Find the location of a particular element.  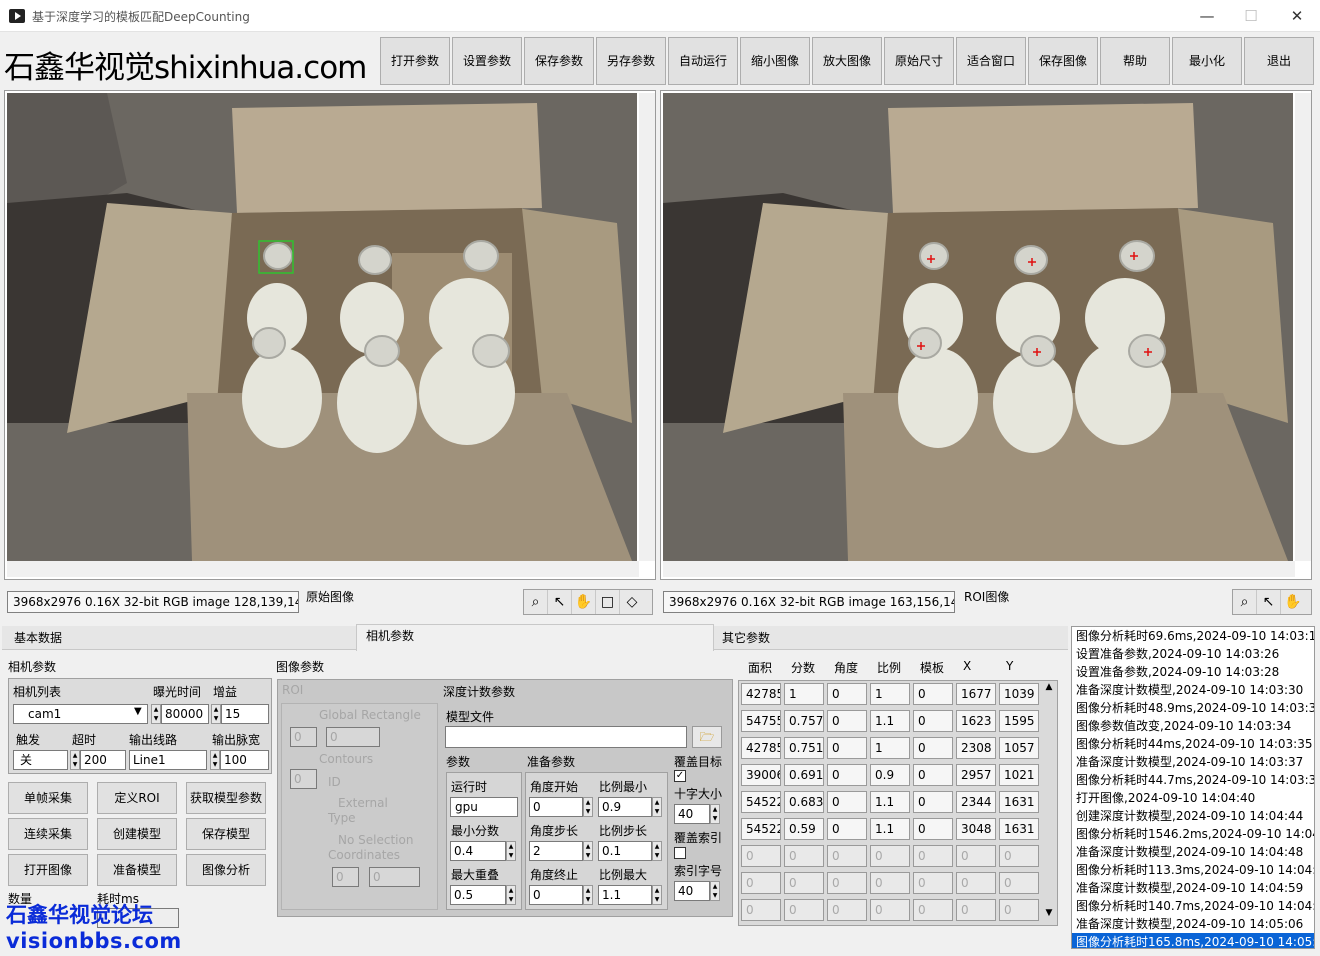

index-font-field: 40 is located at coordinates (692, 891).